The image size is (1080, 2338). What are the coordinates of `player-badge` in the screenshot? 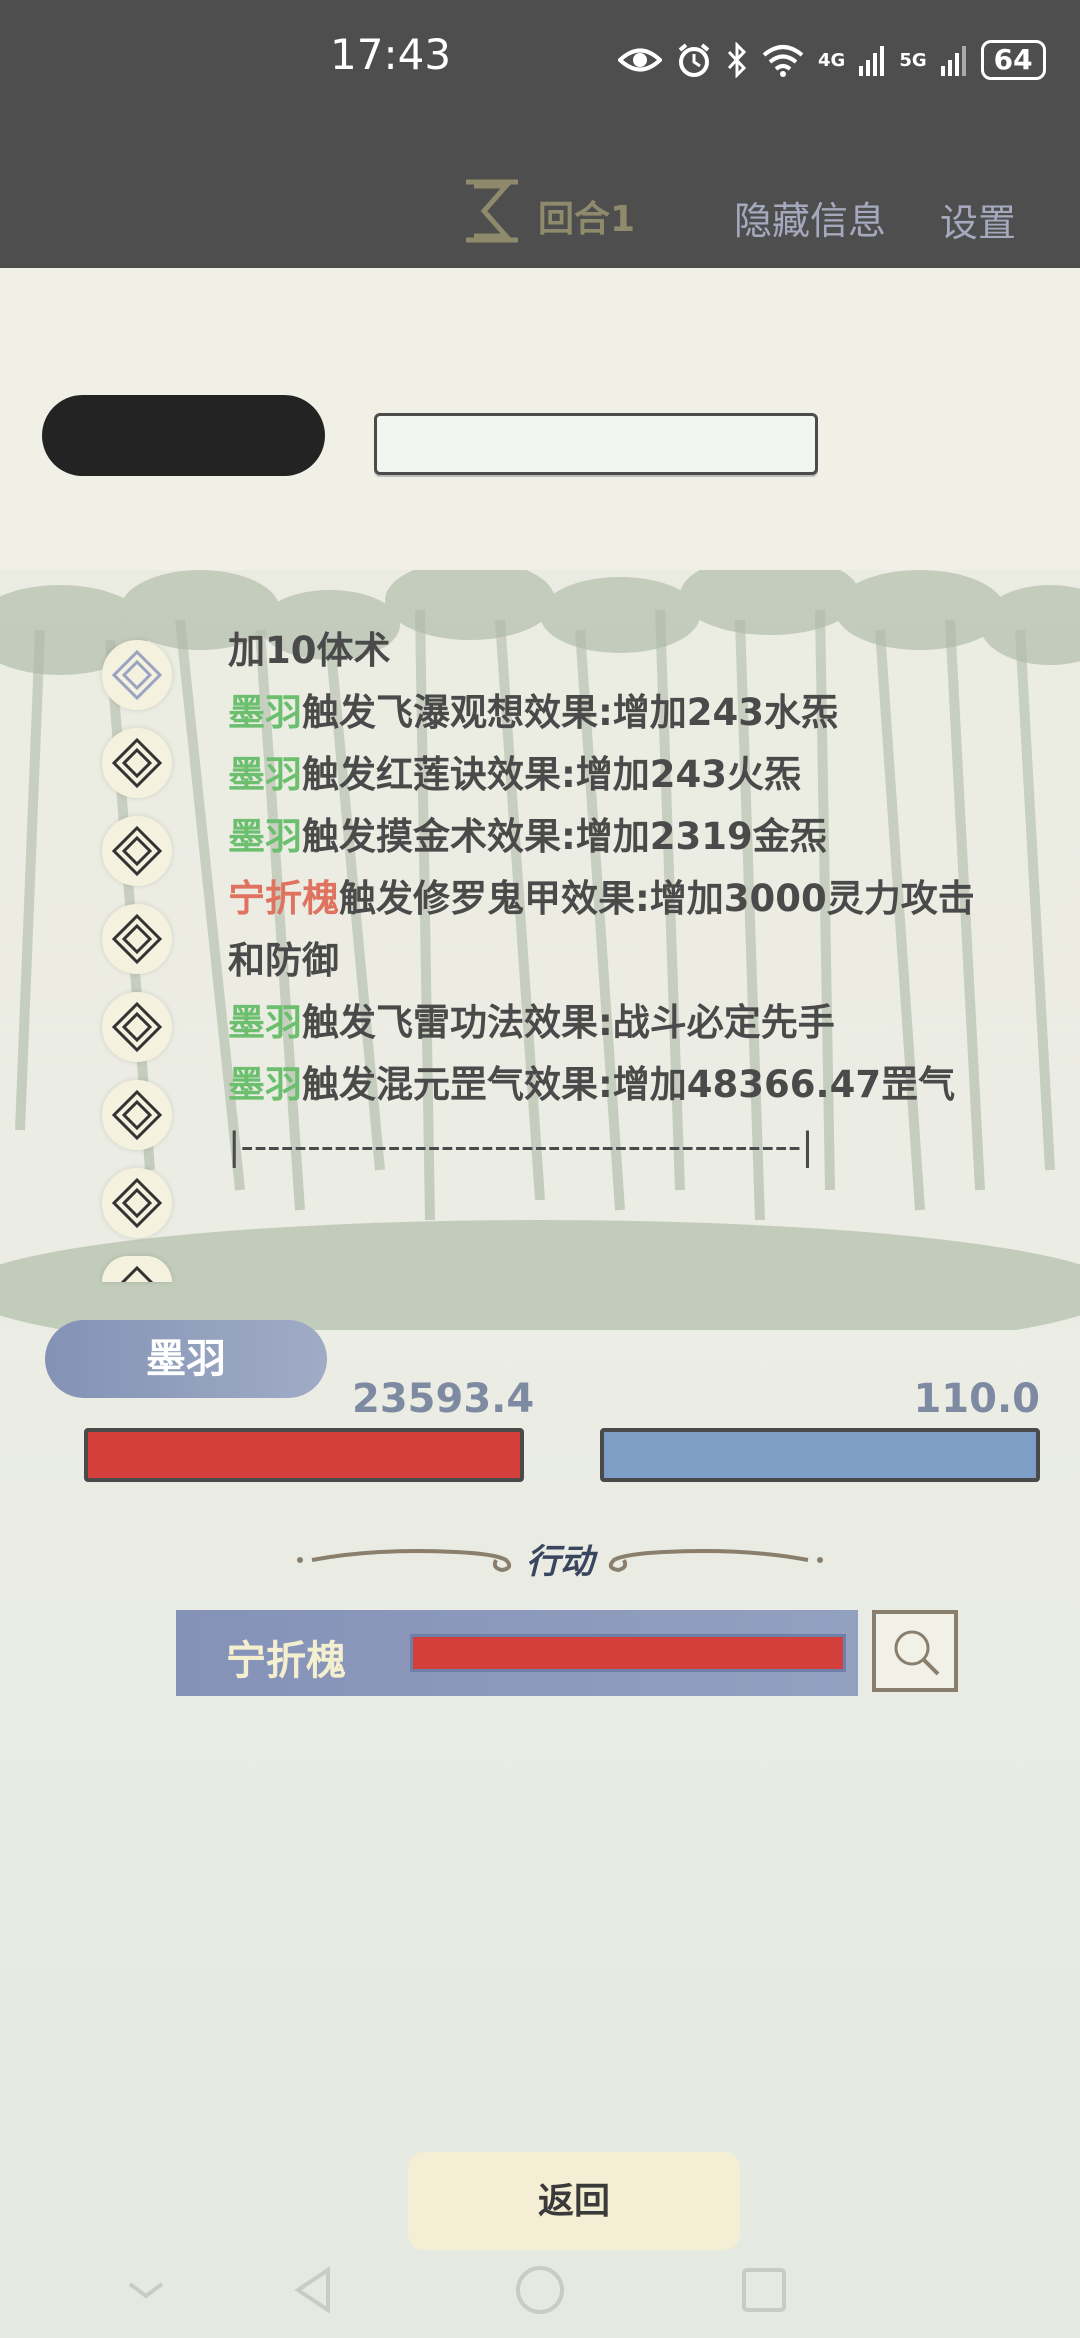 It's located at (183, 435).